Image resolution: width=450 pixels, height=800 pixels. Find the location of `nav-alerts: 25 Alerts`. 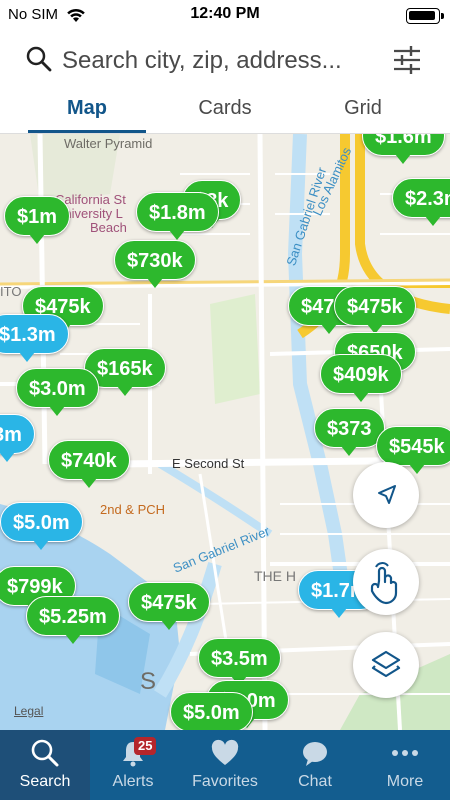

nav-alerts: 25 Alerts is located at coordinates (133, 765).